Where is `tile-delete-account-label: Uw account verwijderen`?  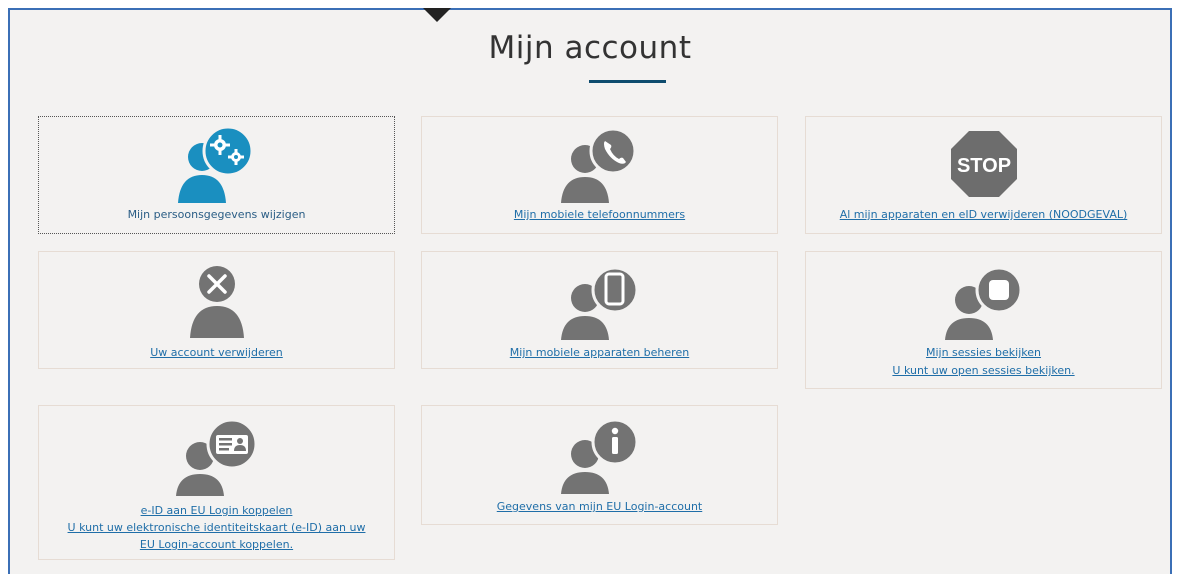 tile-delete-account-label: Uw account verwijderen is located at coordinates (216, 352).